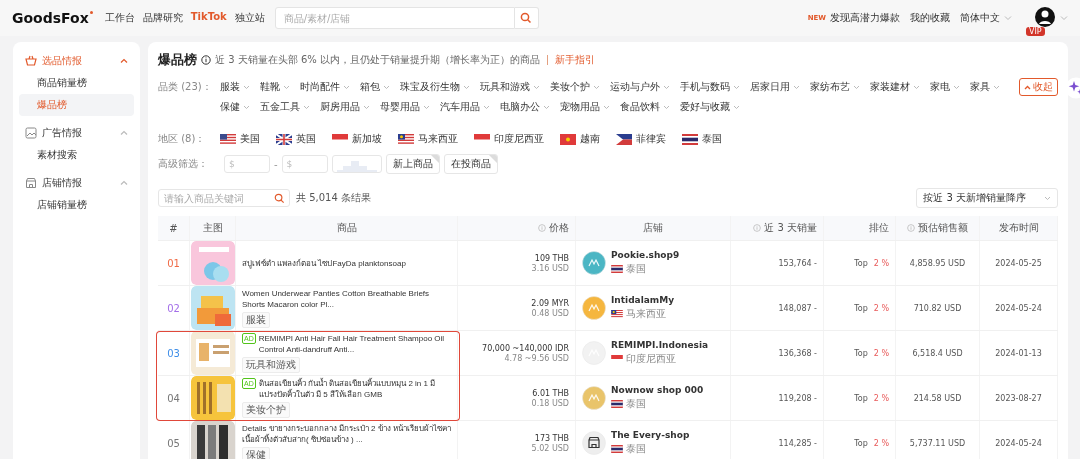 The image size is (1080, 459). What do you see at coordinates (224, 198) in the screenshot?
I see `keyword-field: 请输入商品关键词` at bounding box center [224, 198].